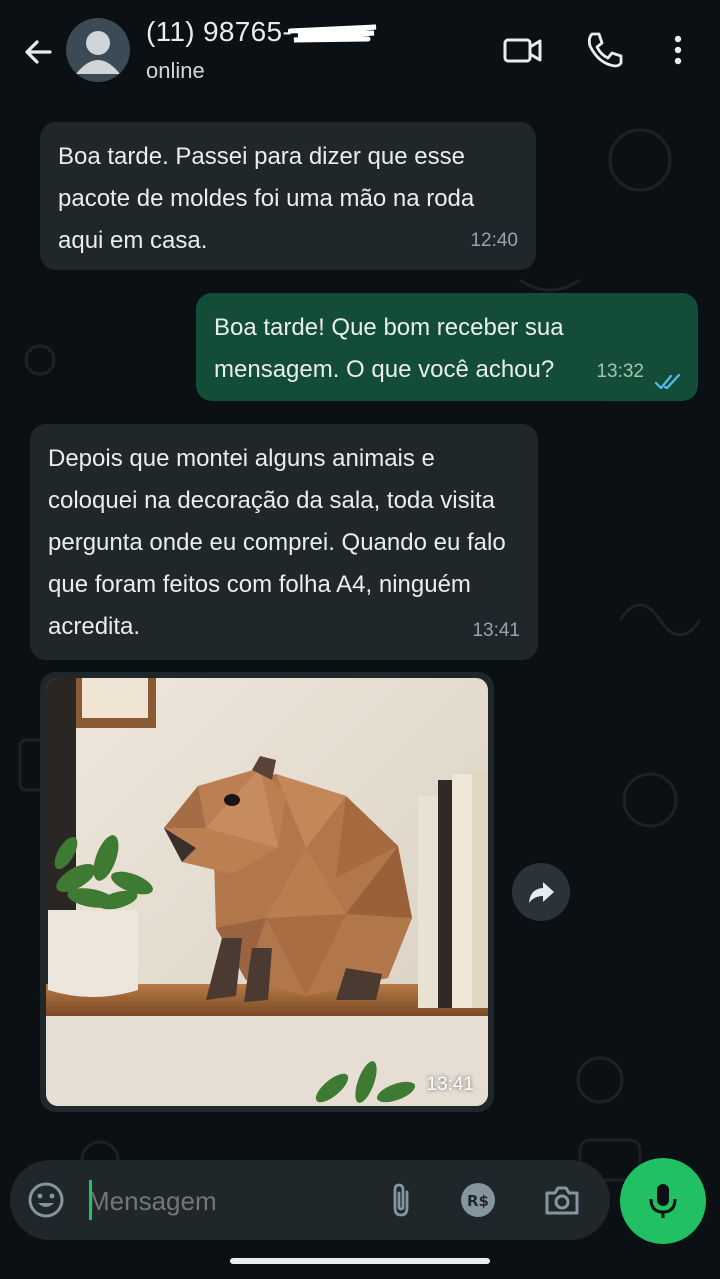  I want to click on contact-status: online, so click(175, 70).